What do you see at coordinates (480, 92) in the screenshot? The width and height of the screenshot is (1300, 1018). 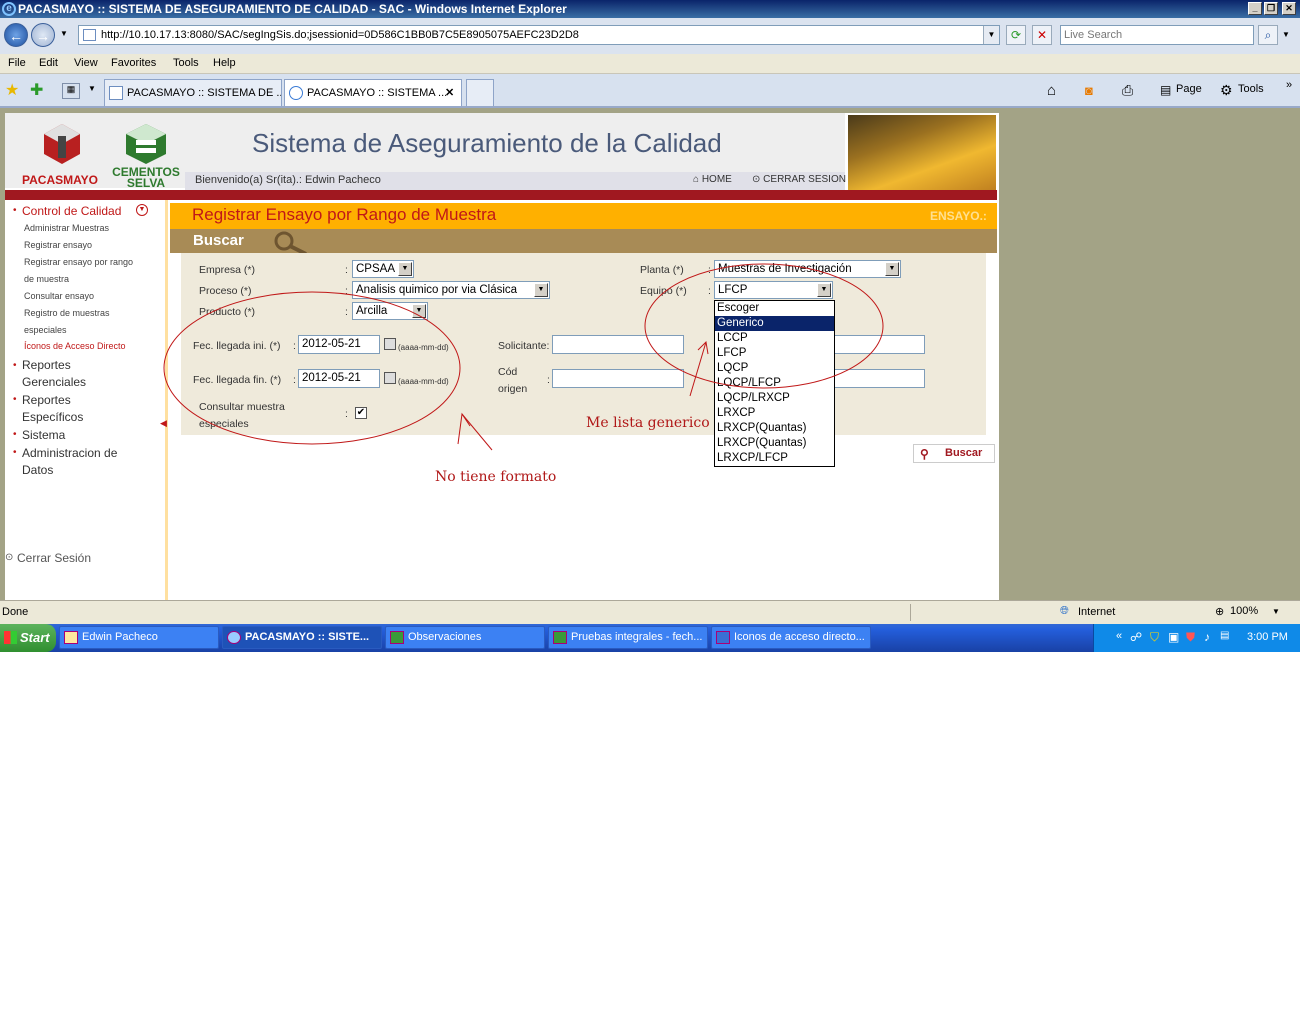 I see `new-tab-button` at bounding box center [480, 92].